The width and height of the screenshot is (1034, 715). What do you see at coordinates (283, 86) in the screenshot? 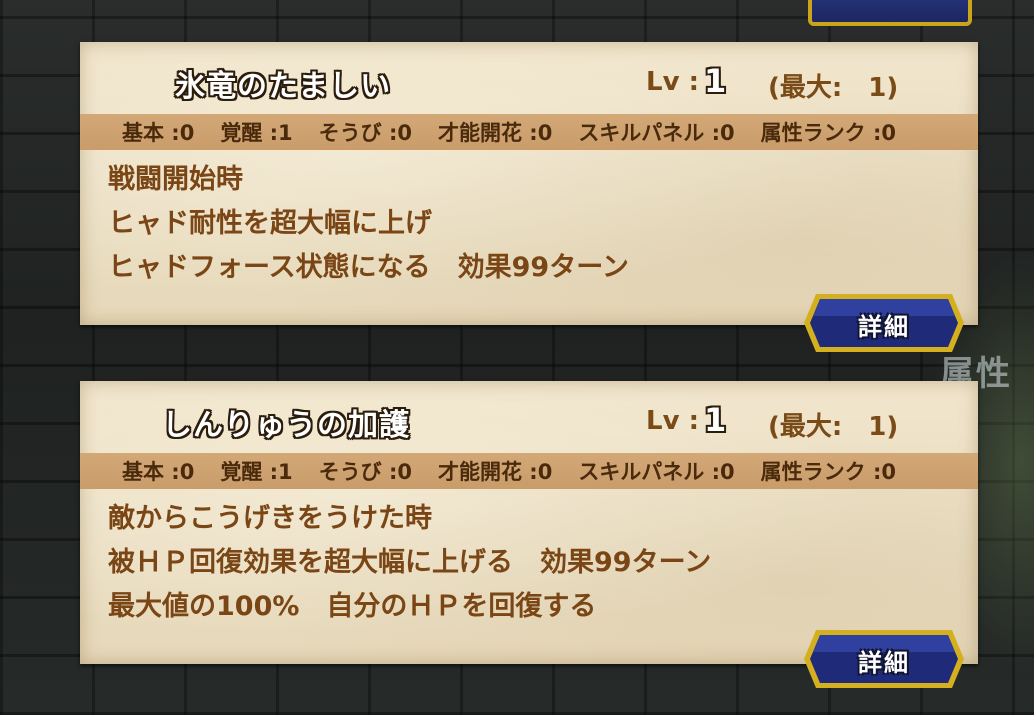
I see `skill-name: 氷竜のたましい` at bounding box center [283, 86].